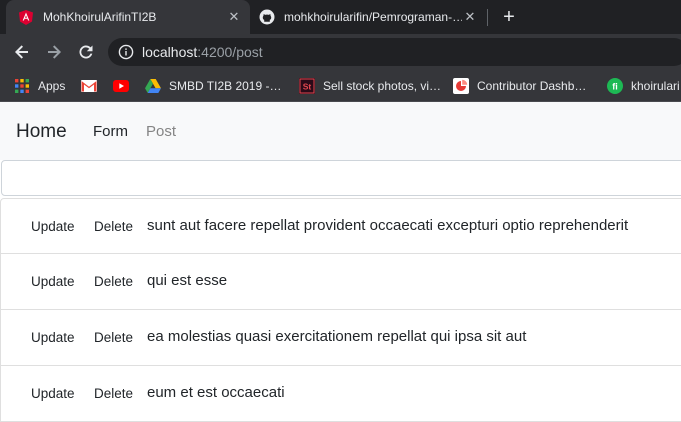  I want to click on bookmark-label: khoirulari, so click(655, 85).